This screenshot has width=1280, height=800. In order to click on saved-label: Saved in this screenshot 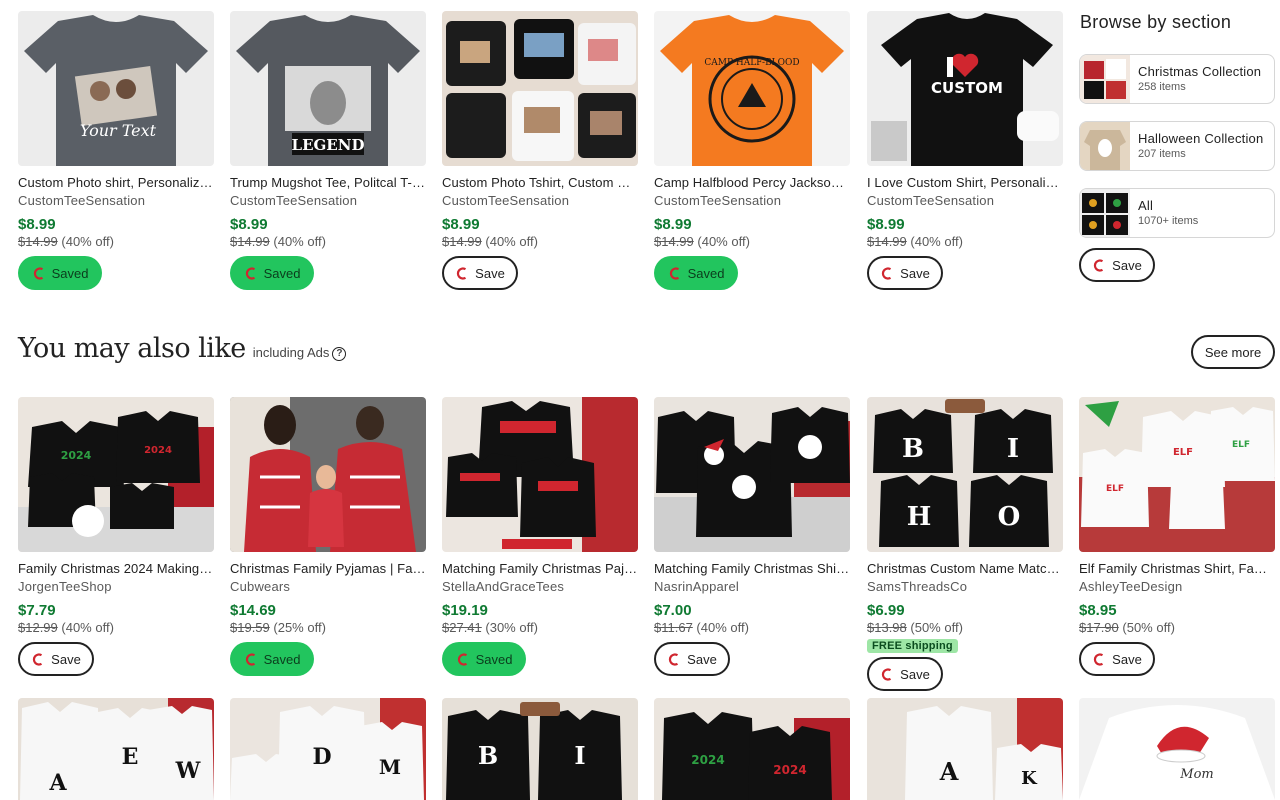, I will do `click(494, 659)`.